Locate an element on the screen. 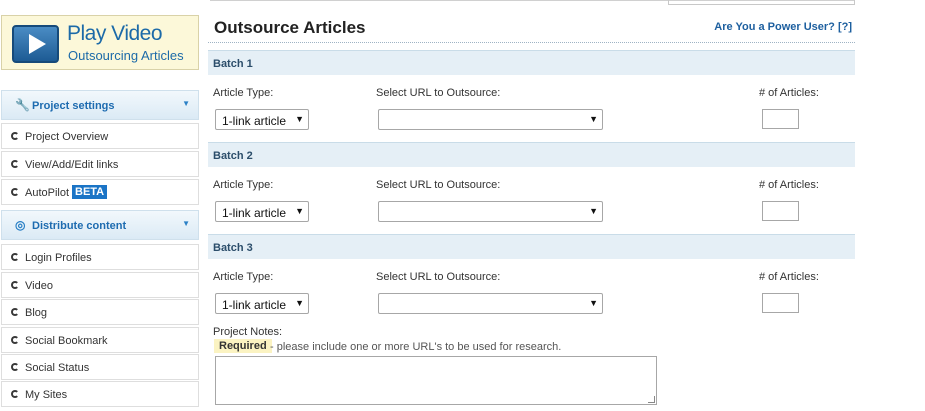 The width and height of the screenshot is (925, 411). play-icon is located at coordinates (35, 44).